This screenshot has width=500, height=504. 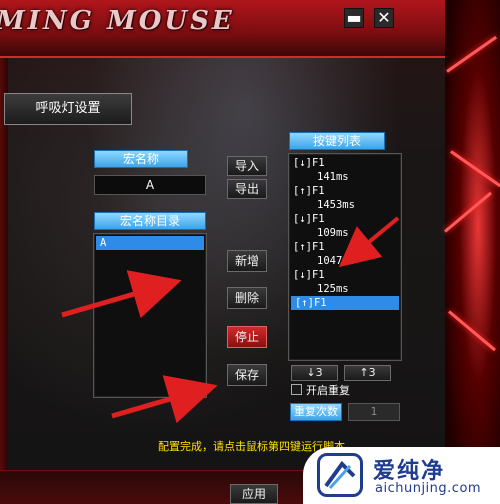 I want to click on watermark-url: aichunjing.com, so click(x=428, y=488).